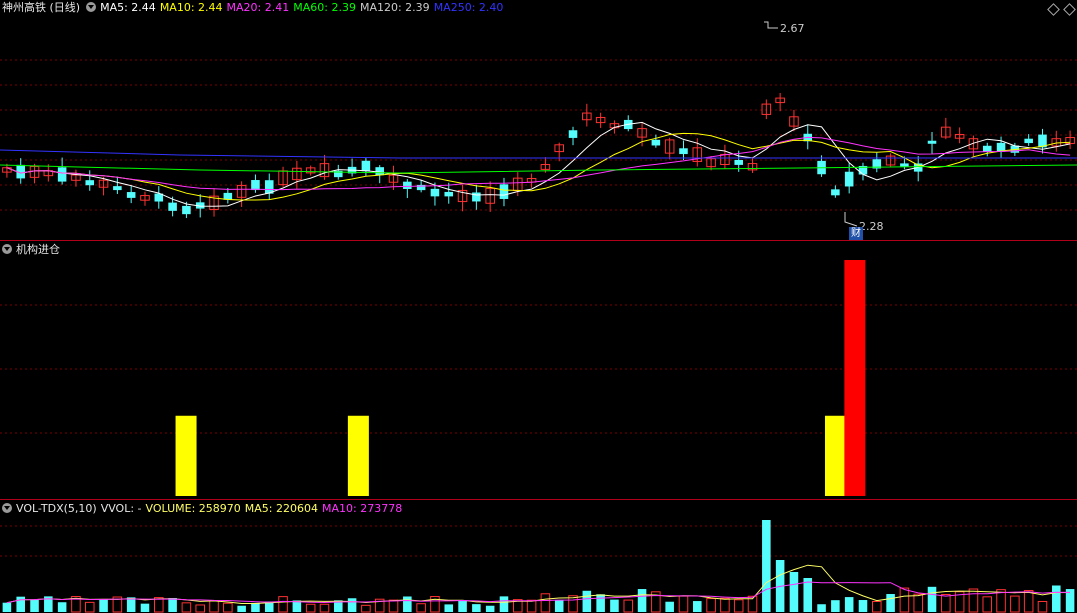  Describe the element at coordinates (851, 219) in the screenshot. I see `low-price-pointer` at that location.